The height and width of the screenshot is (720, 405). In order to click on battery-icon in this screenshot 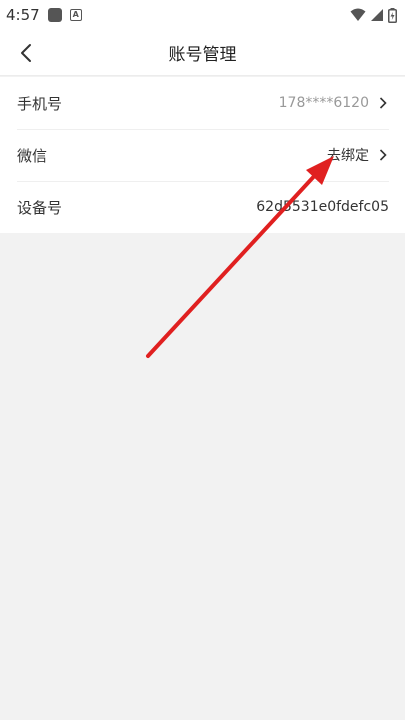, I will do `click(392, 15)`.